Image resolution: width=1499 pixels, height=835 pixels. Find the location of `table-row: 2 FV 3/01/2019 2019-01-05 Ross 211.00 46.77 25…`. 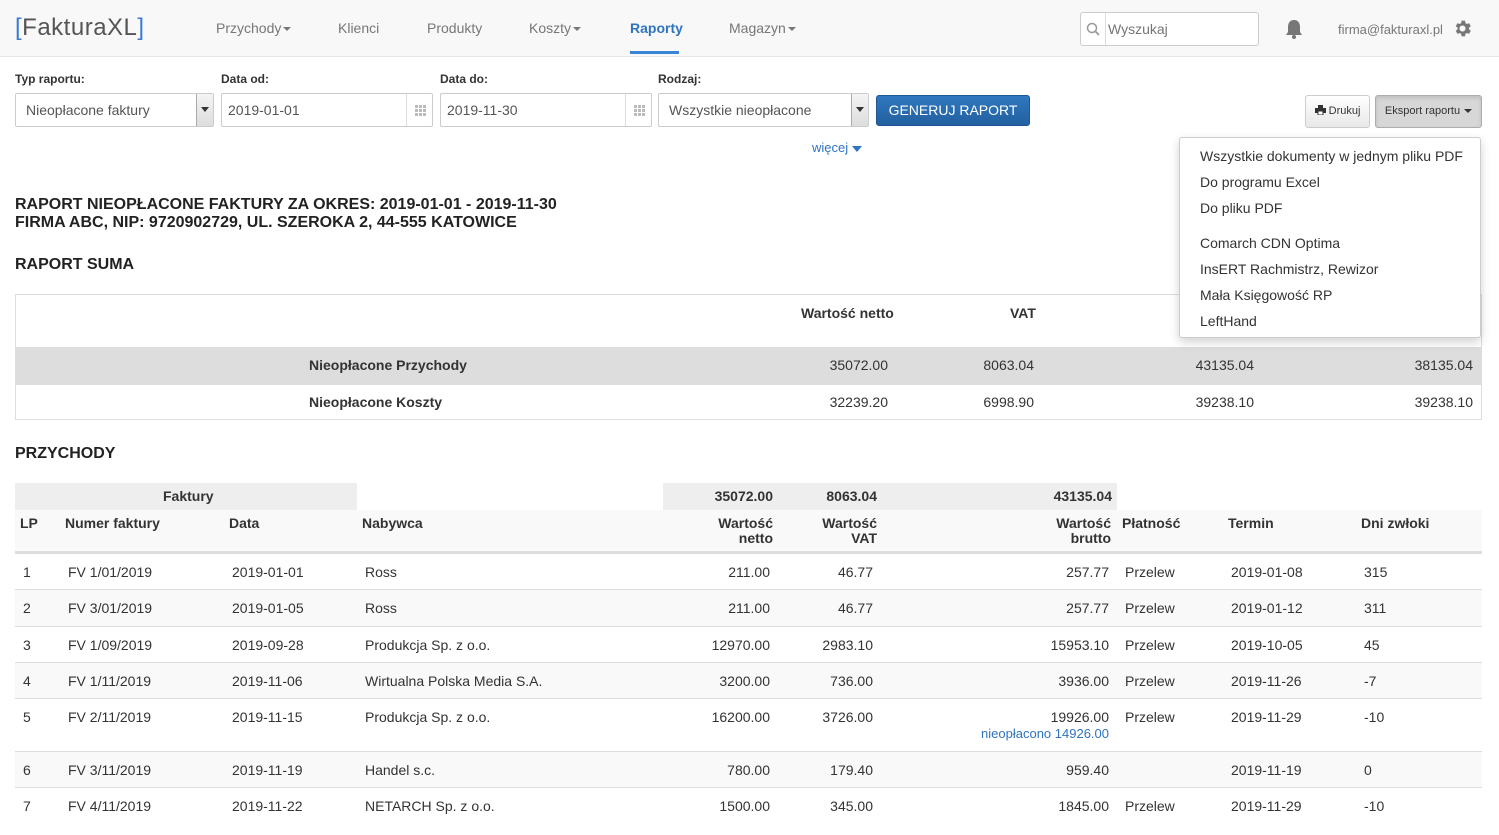

table-row: 2 FV 3/01/2019 2019-01-05 Ross 211.00 46.77 25… is located at coordinates (748, 607).